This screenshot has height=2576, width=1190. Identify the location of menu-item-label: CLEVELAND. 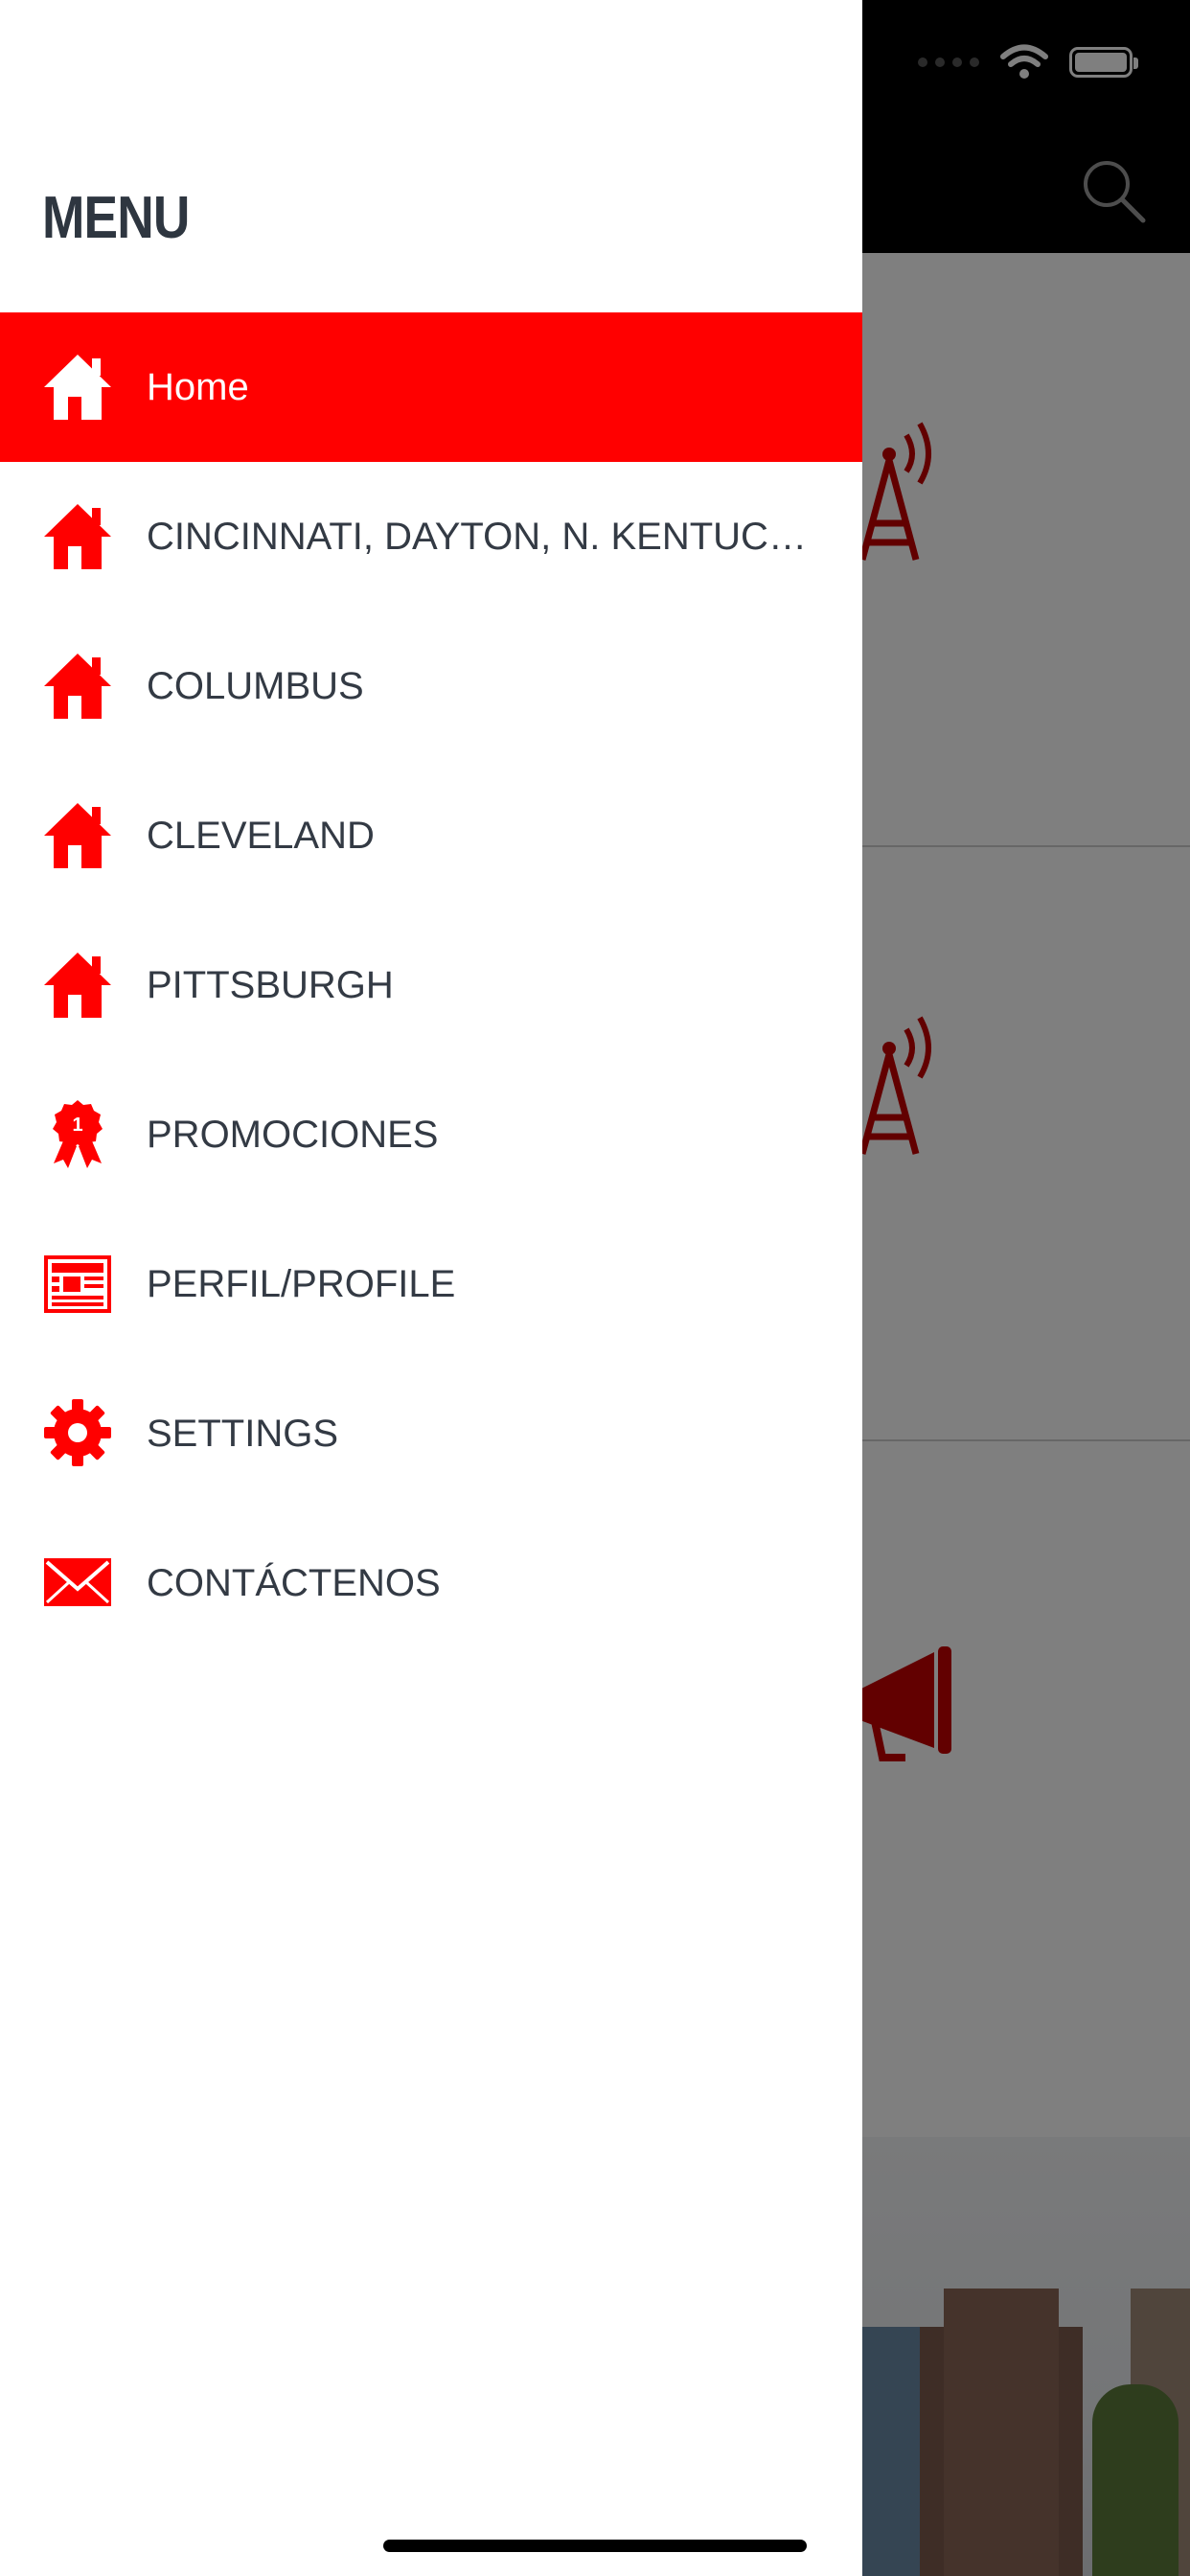
(261, 836).